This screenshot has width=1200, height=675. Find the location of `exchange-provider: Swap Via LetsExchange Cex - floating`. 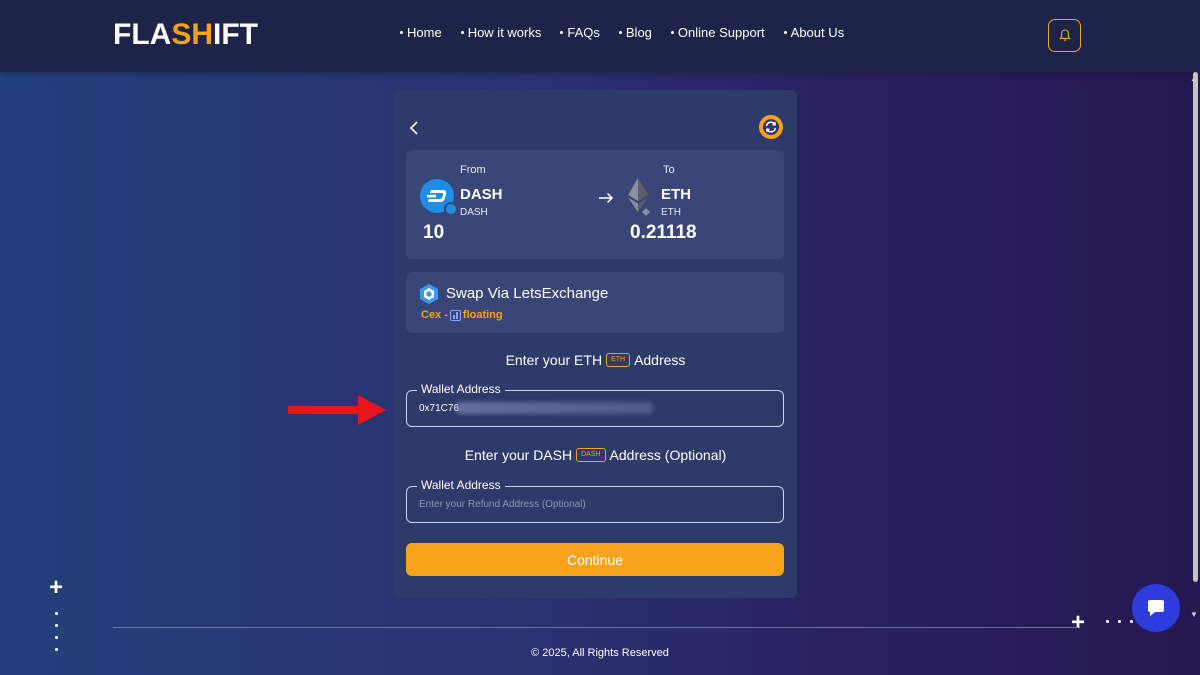

exchange-provider: Swap Via LetsExchange Cex - floating is located at coordinates (595, 302).